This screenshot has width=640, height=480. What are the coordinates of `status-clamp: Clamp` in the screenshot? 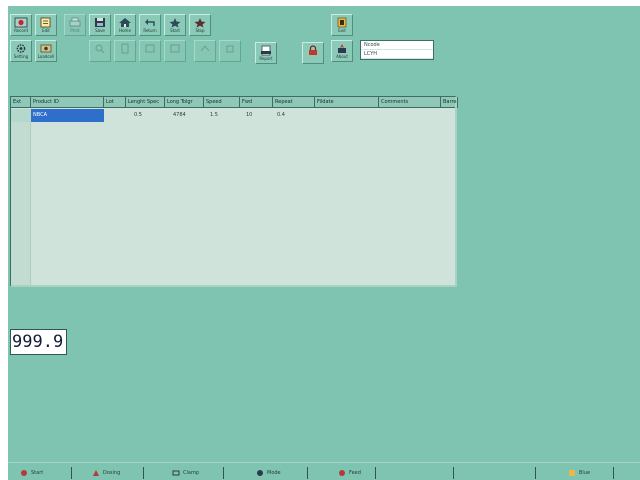 It's located at (196, 473).